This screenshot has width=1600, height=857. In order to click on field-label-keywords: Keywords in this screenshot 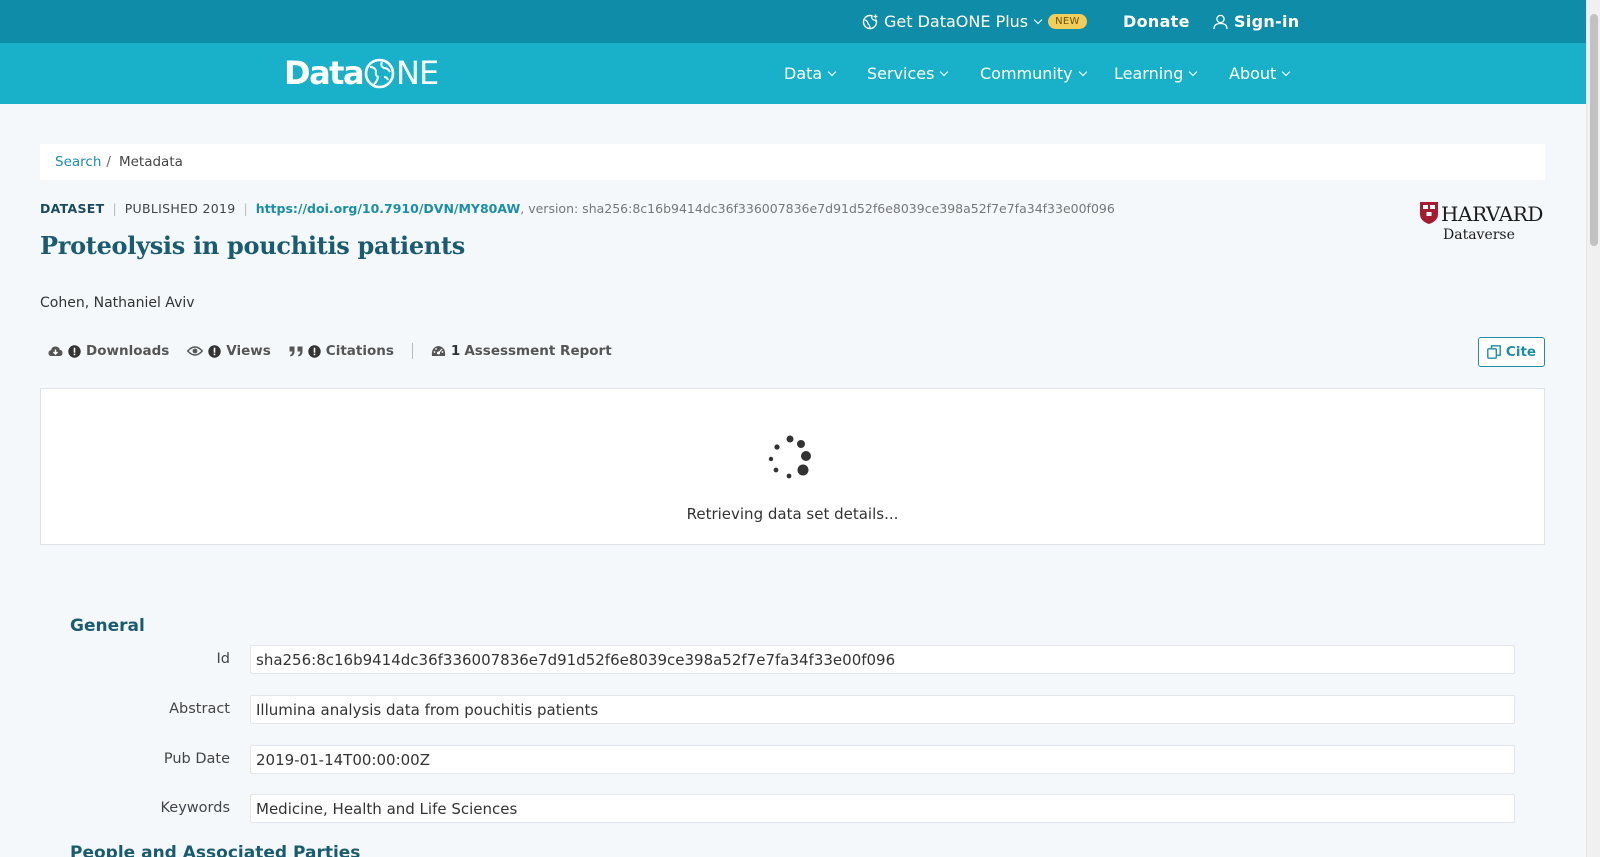, I will do `click(195, 808)`.